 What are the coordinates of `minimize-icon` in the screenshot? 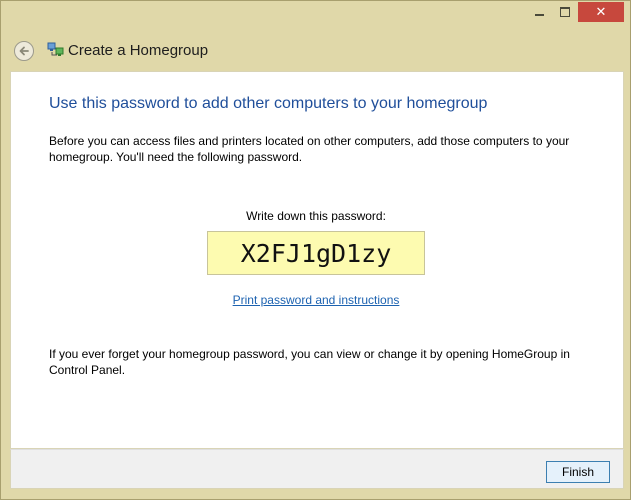 It's located at (539, 15).